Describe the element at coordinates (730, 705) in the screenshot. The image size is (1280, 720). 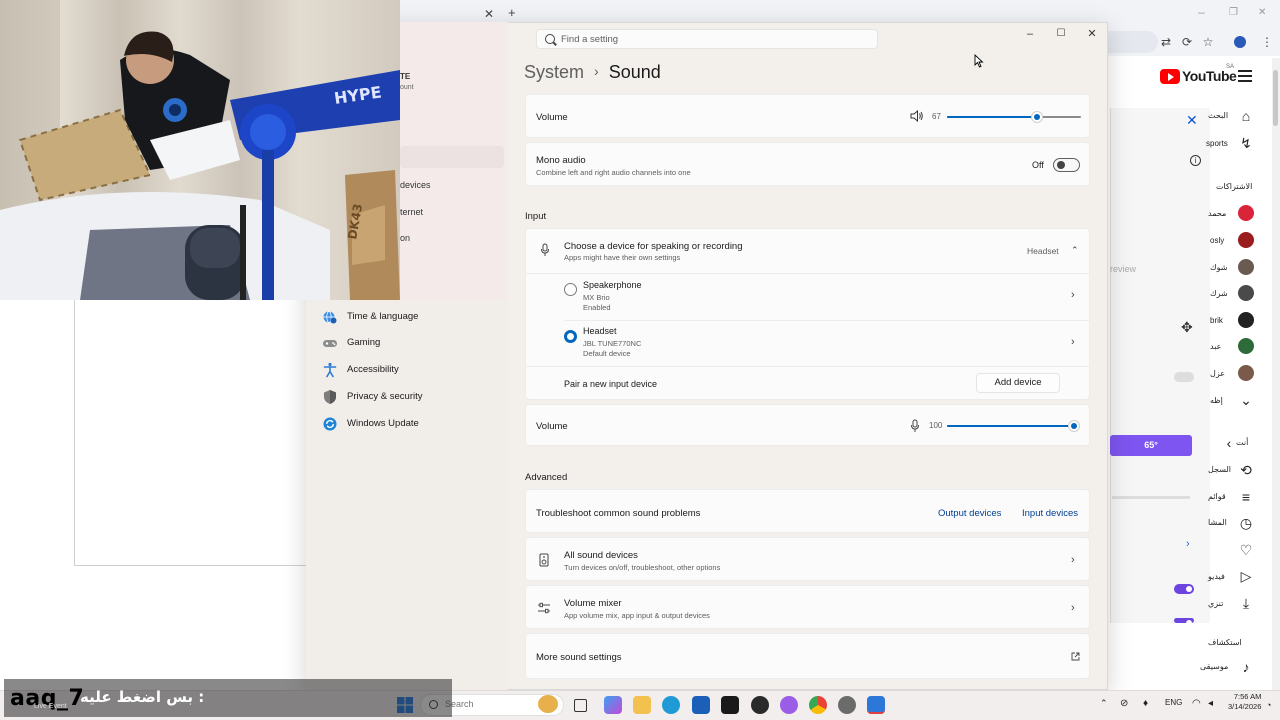
I see `app-icon` at that location.